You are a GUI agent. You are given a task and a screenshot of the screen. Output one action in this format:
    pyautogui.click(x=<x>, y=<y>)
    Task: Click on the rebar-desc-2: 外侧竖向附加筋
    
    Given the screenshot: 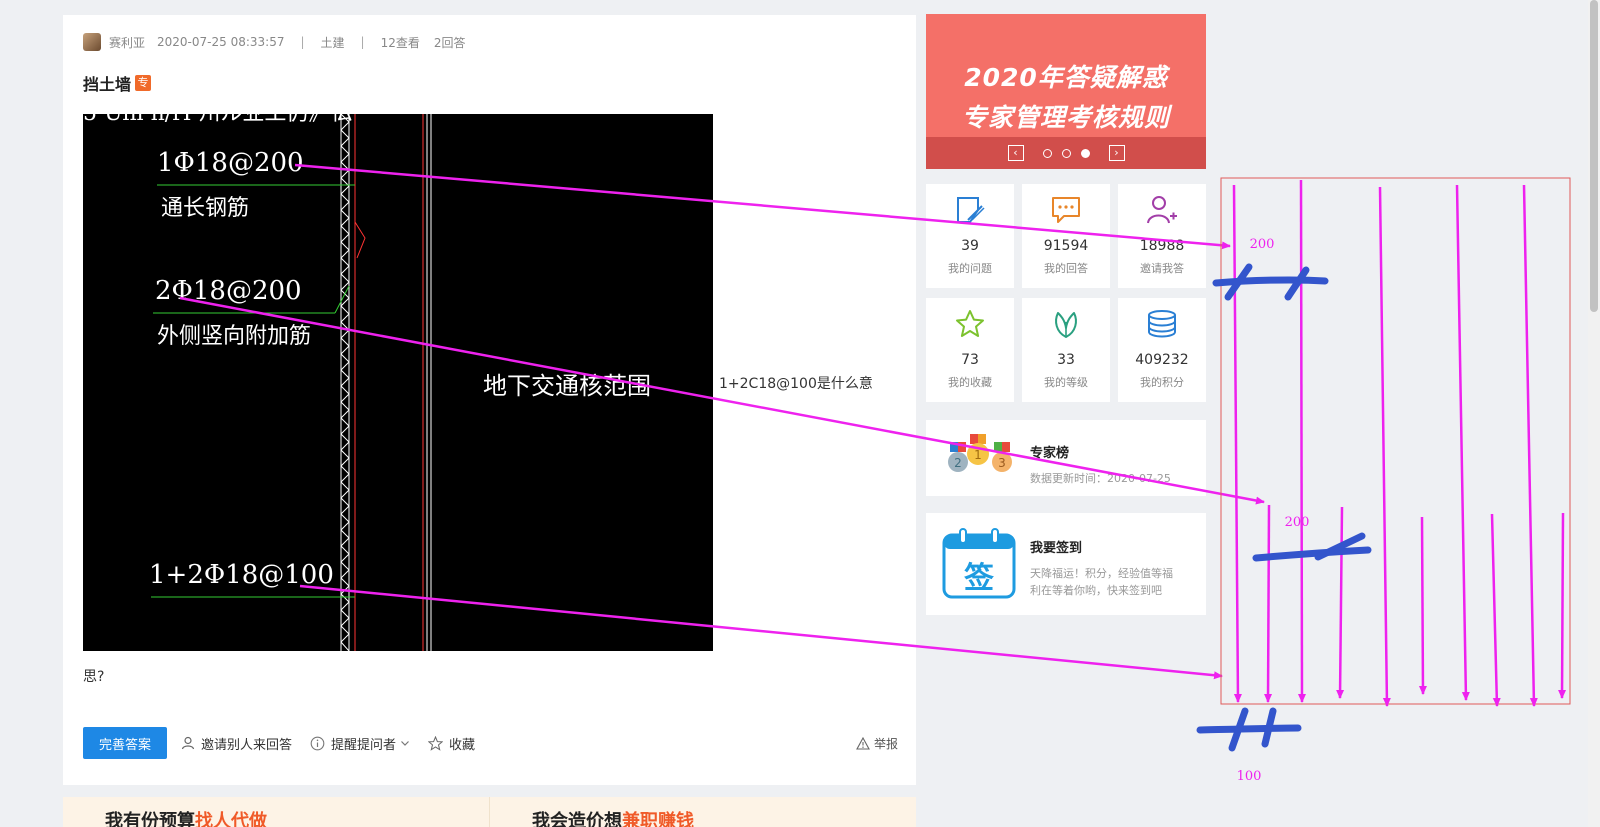 What is the action you would take?
    pyautogui.click(x=234, y=336)
    